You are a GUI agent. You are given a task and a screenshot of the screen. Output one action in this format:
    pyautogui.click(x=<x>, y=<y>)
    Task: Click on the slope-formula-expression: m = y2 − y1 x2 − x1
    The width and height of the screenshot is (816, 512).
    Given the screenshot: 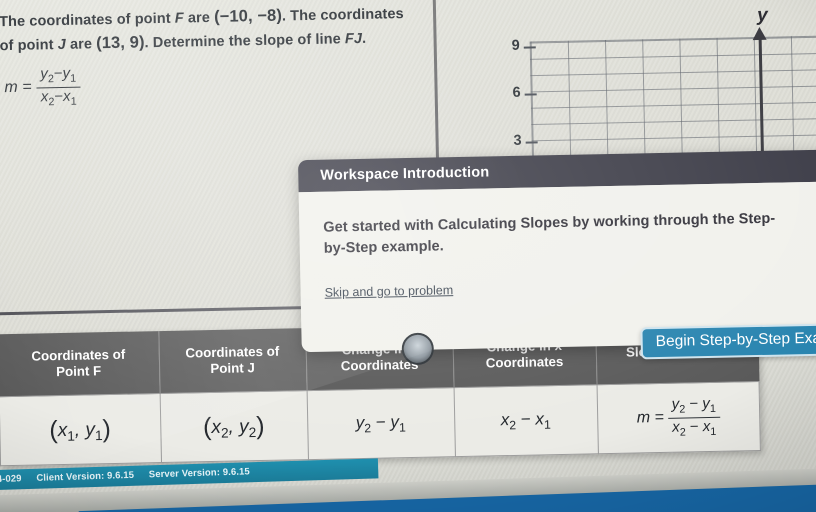 What is the action you would take?
    pyautogui.click(x=678, y=417)
    